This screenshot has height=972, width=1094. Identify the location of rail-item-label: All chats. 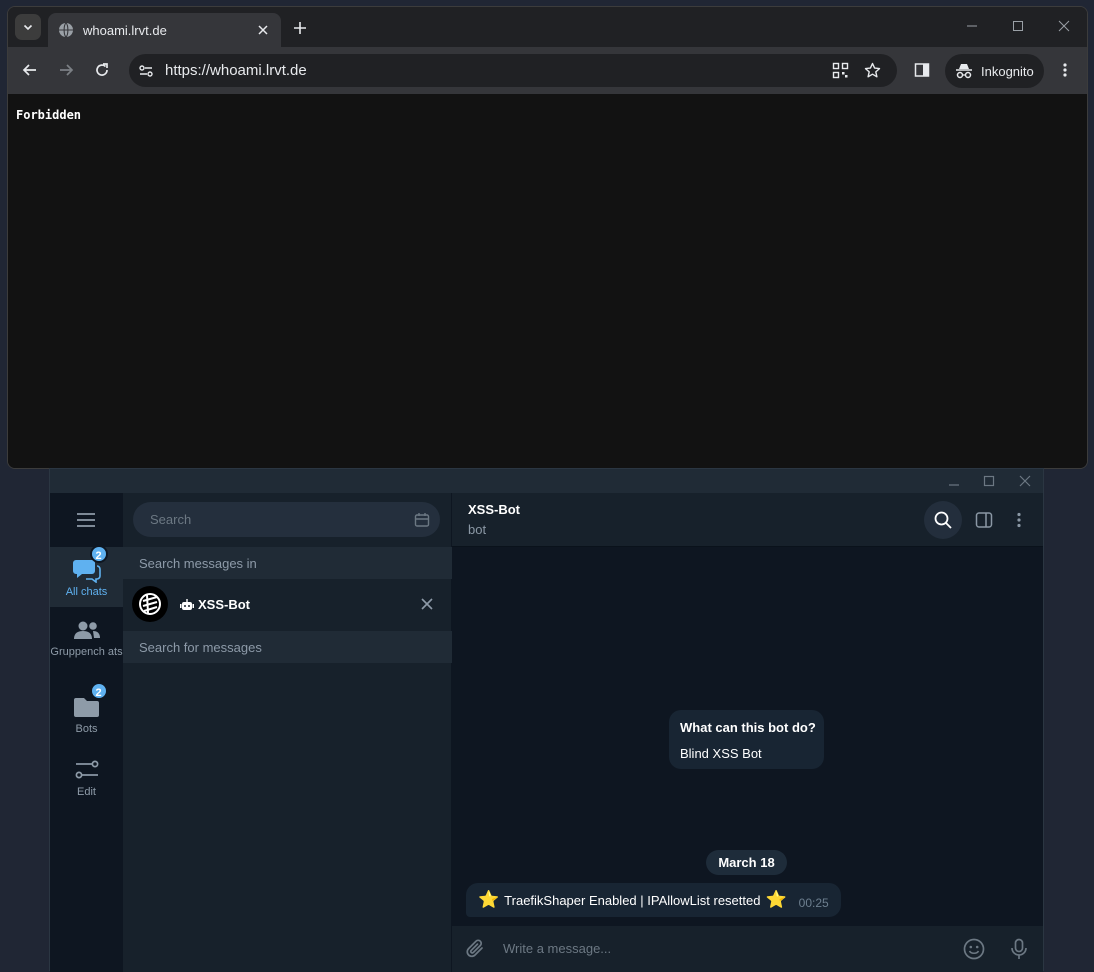
(86, 592).